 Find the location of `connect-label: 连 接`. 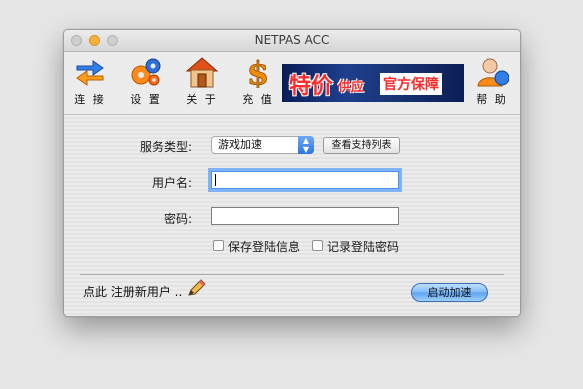

connect-label: 连 接 is located at coordinates (90, 99).